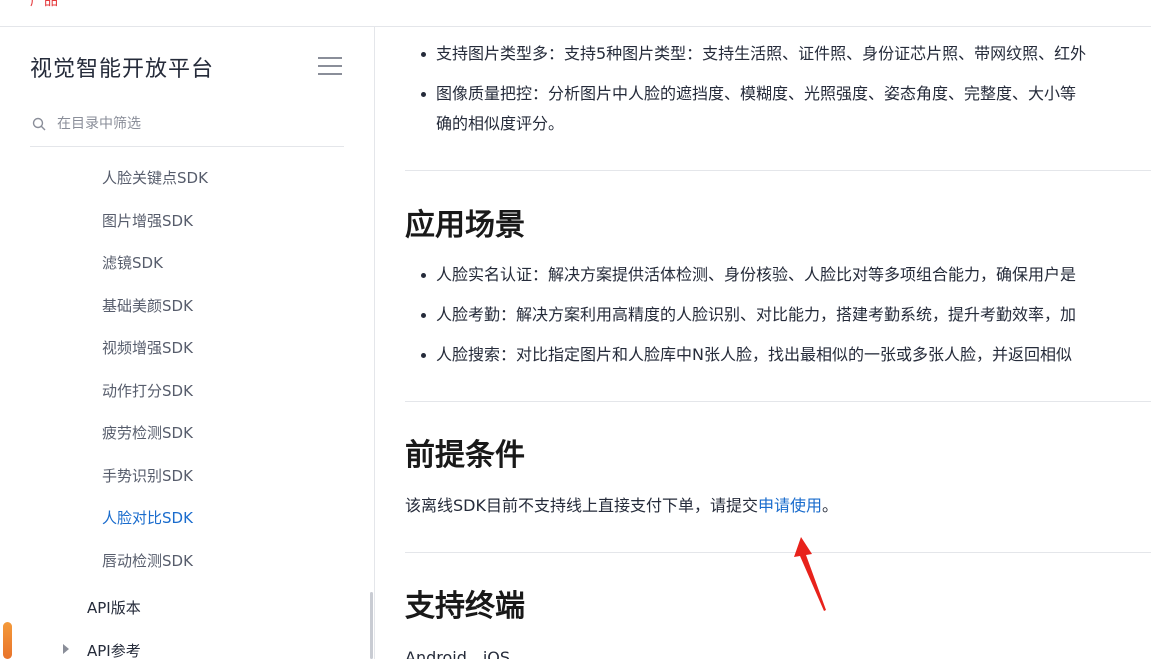 This screenshot has width=1151, height=659. What do you see at coordinates (465, 455) in the screenshot?
I see `heading-prerequisites: 前提条件` at bounding box center [465, 455].